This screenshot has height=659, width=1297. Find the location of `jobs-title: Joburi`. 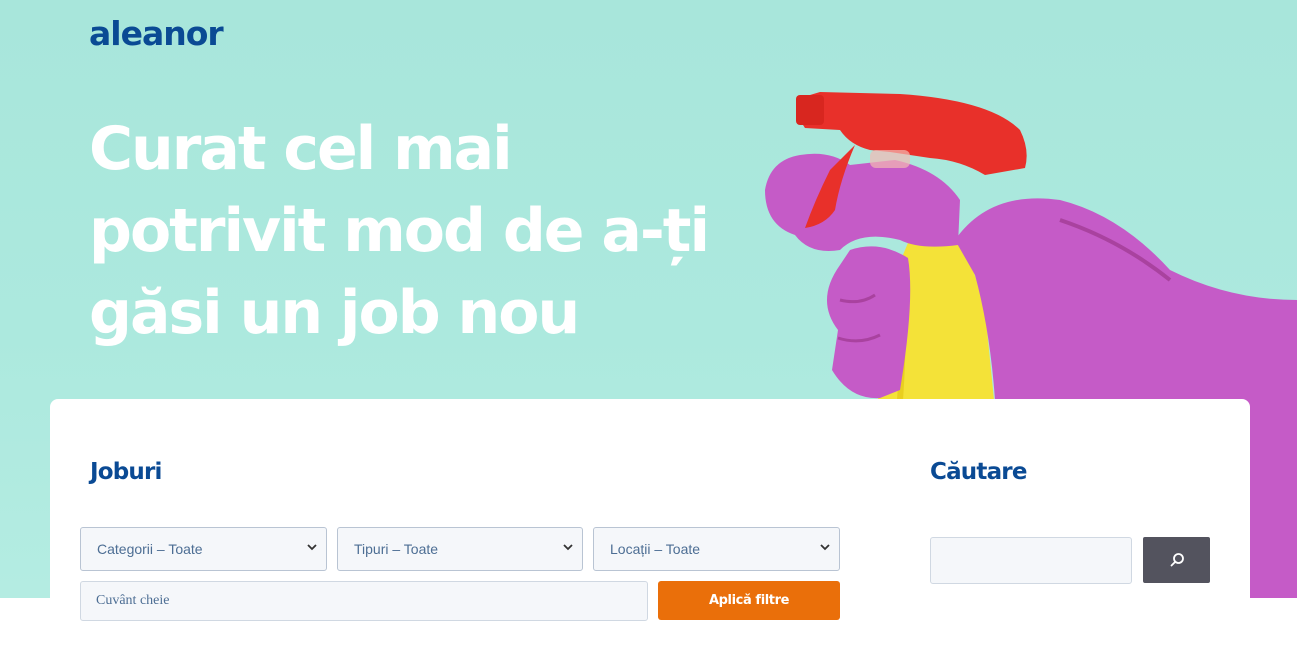

jobs-title: Joburi is located at coordinates (126, 472).